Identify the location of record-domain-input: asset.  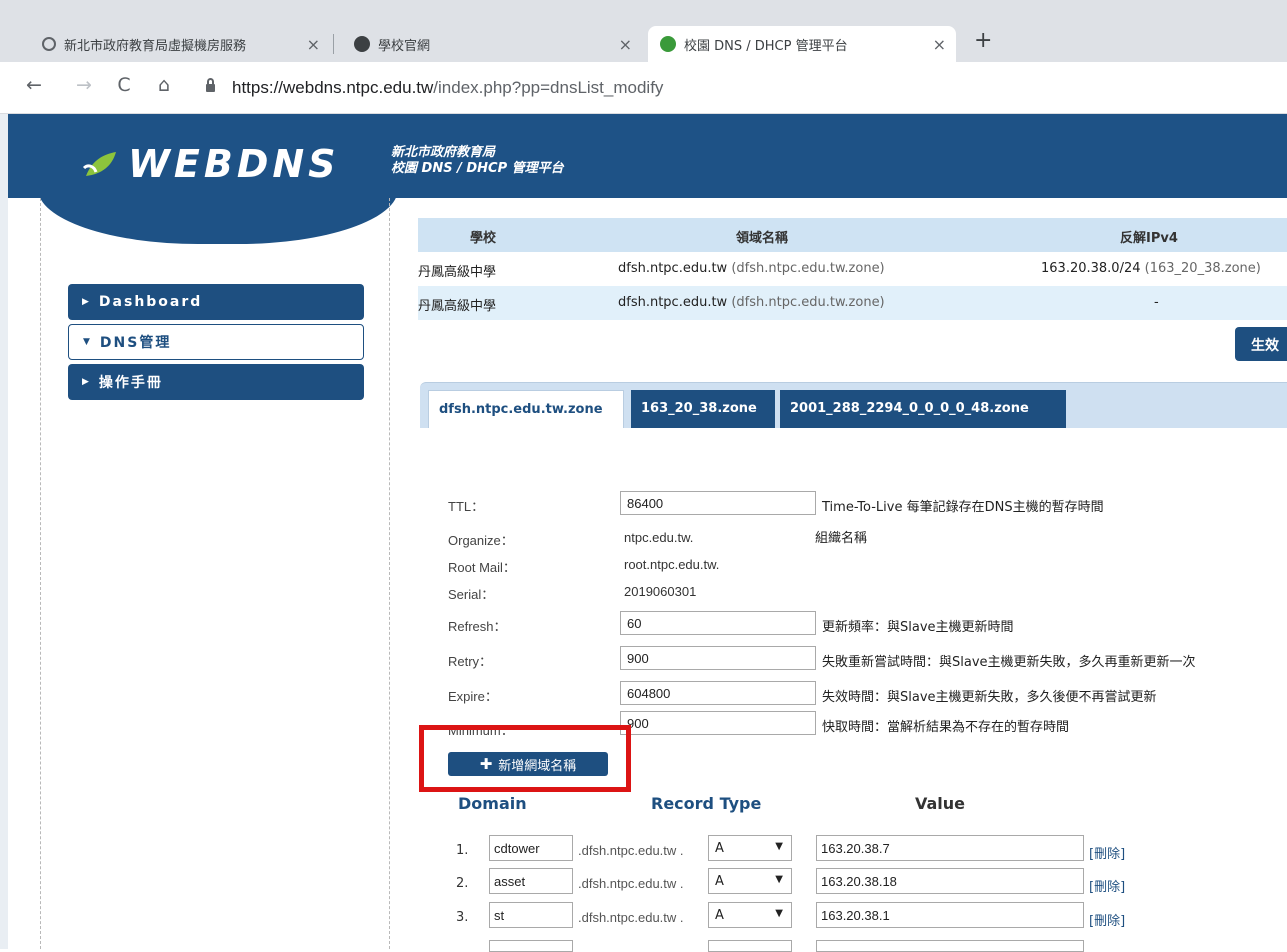
(531, 881).